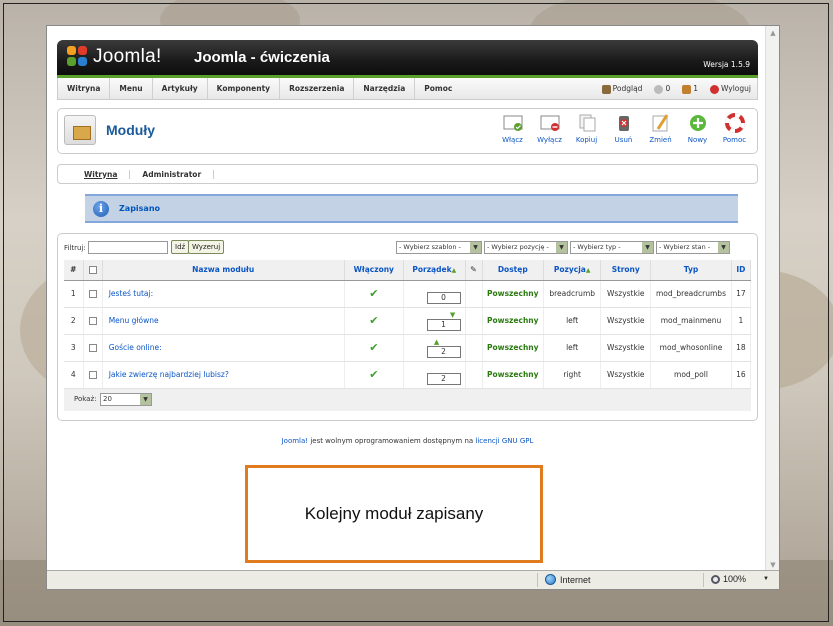  I want to click on edit-icon, so click(661, 123).